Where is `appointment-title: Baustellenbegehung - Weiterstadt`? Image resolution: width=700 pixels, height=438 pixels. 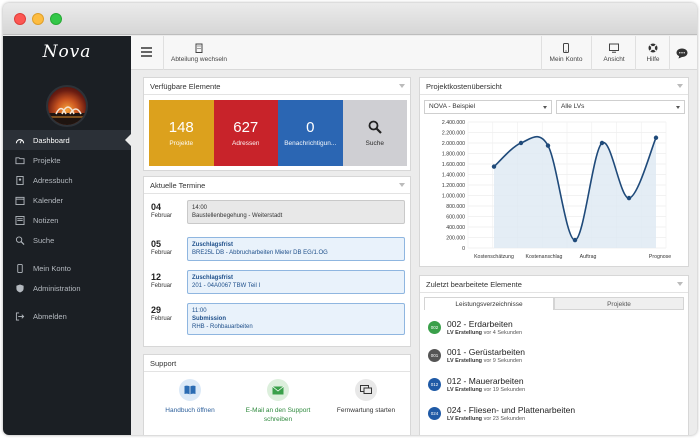
appointment-title: Baustellenbegehung - Weiterstadt is located at coordinates (237, 216).